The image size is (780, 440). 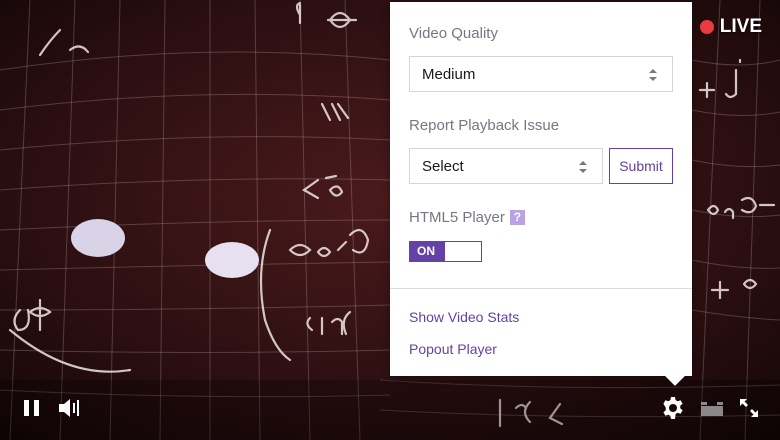 What do you see at coordinates (712, 408) in the screenshot?
I see `theatre-mode-icon` at bounding box center [712, 408].